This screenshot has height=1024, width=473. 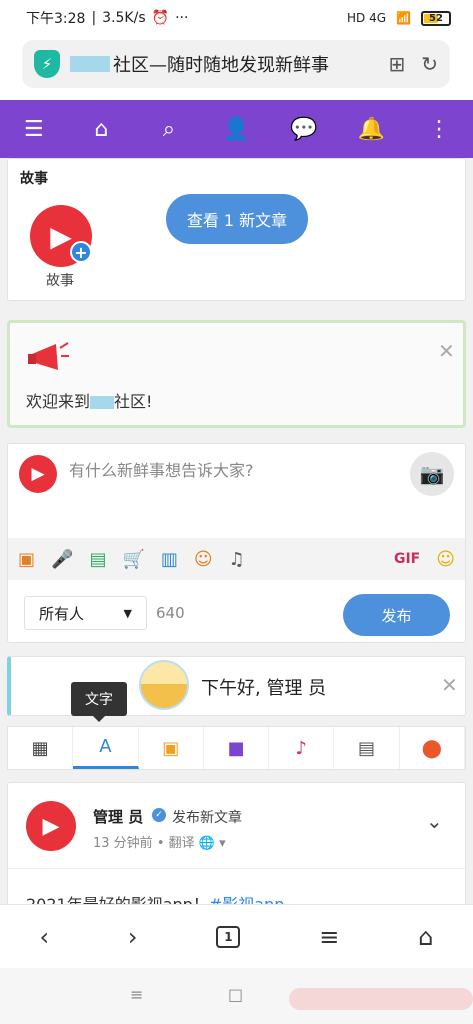 What do you see at coordinates (329, 937) in the screenshot?
I see `menu-icon: ≡` at bounding box center [329, 937].